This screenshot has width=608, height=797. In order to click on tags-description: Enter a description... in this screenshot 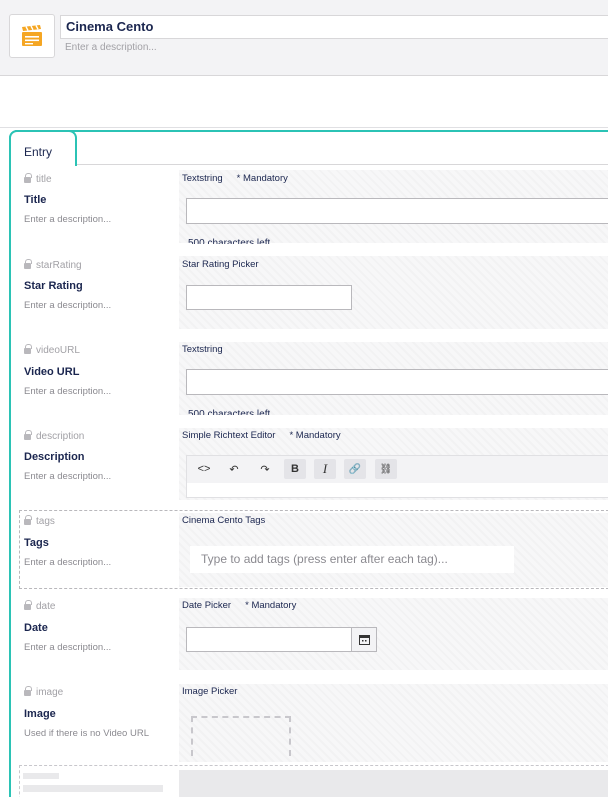, I will do `click(67, 562)`.